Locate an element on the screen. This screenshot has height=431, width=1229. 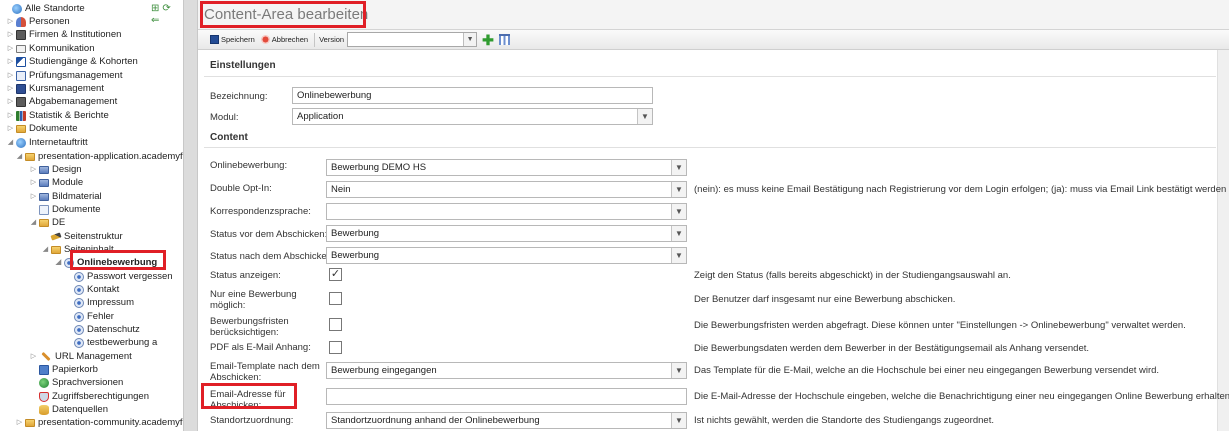
book-icon is located at coordinates (21, 88).